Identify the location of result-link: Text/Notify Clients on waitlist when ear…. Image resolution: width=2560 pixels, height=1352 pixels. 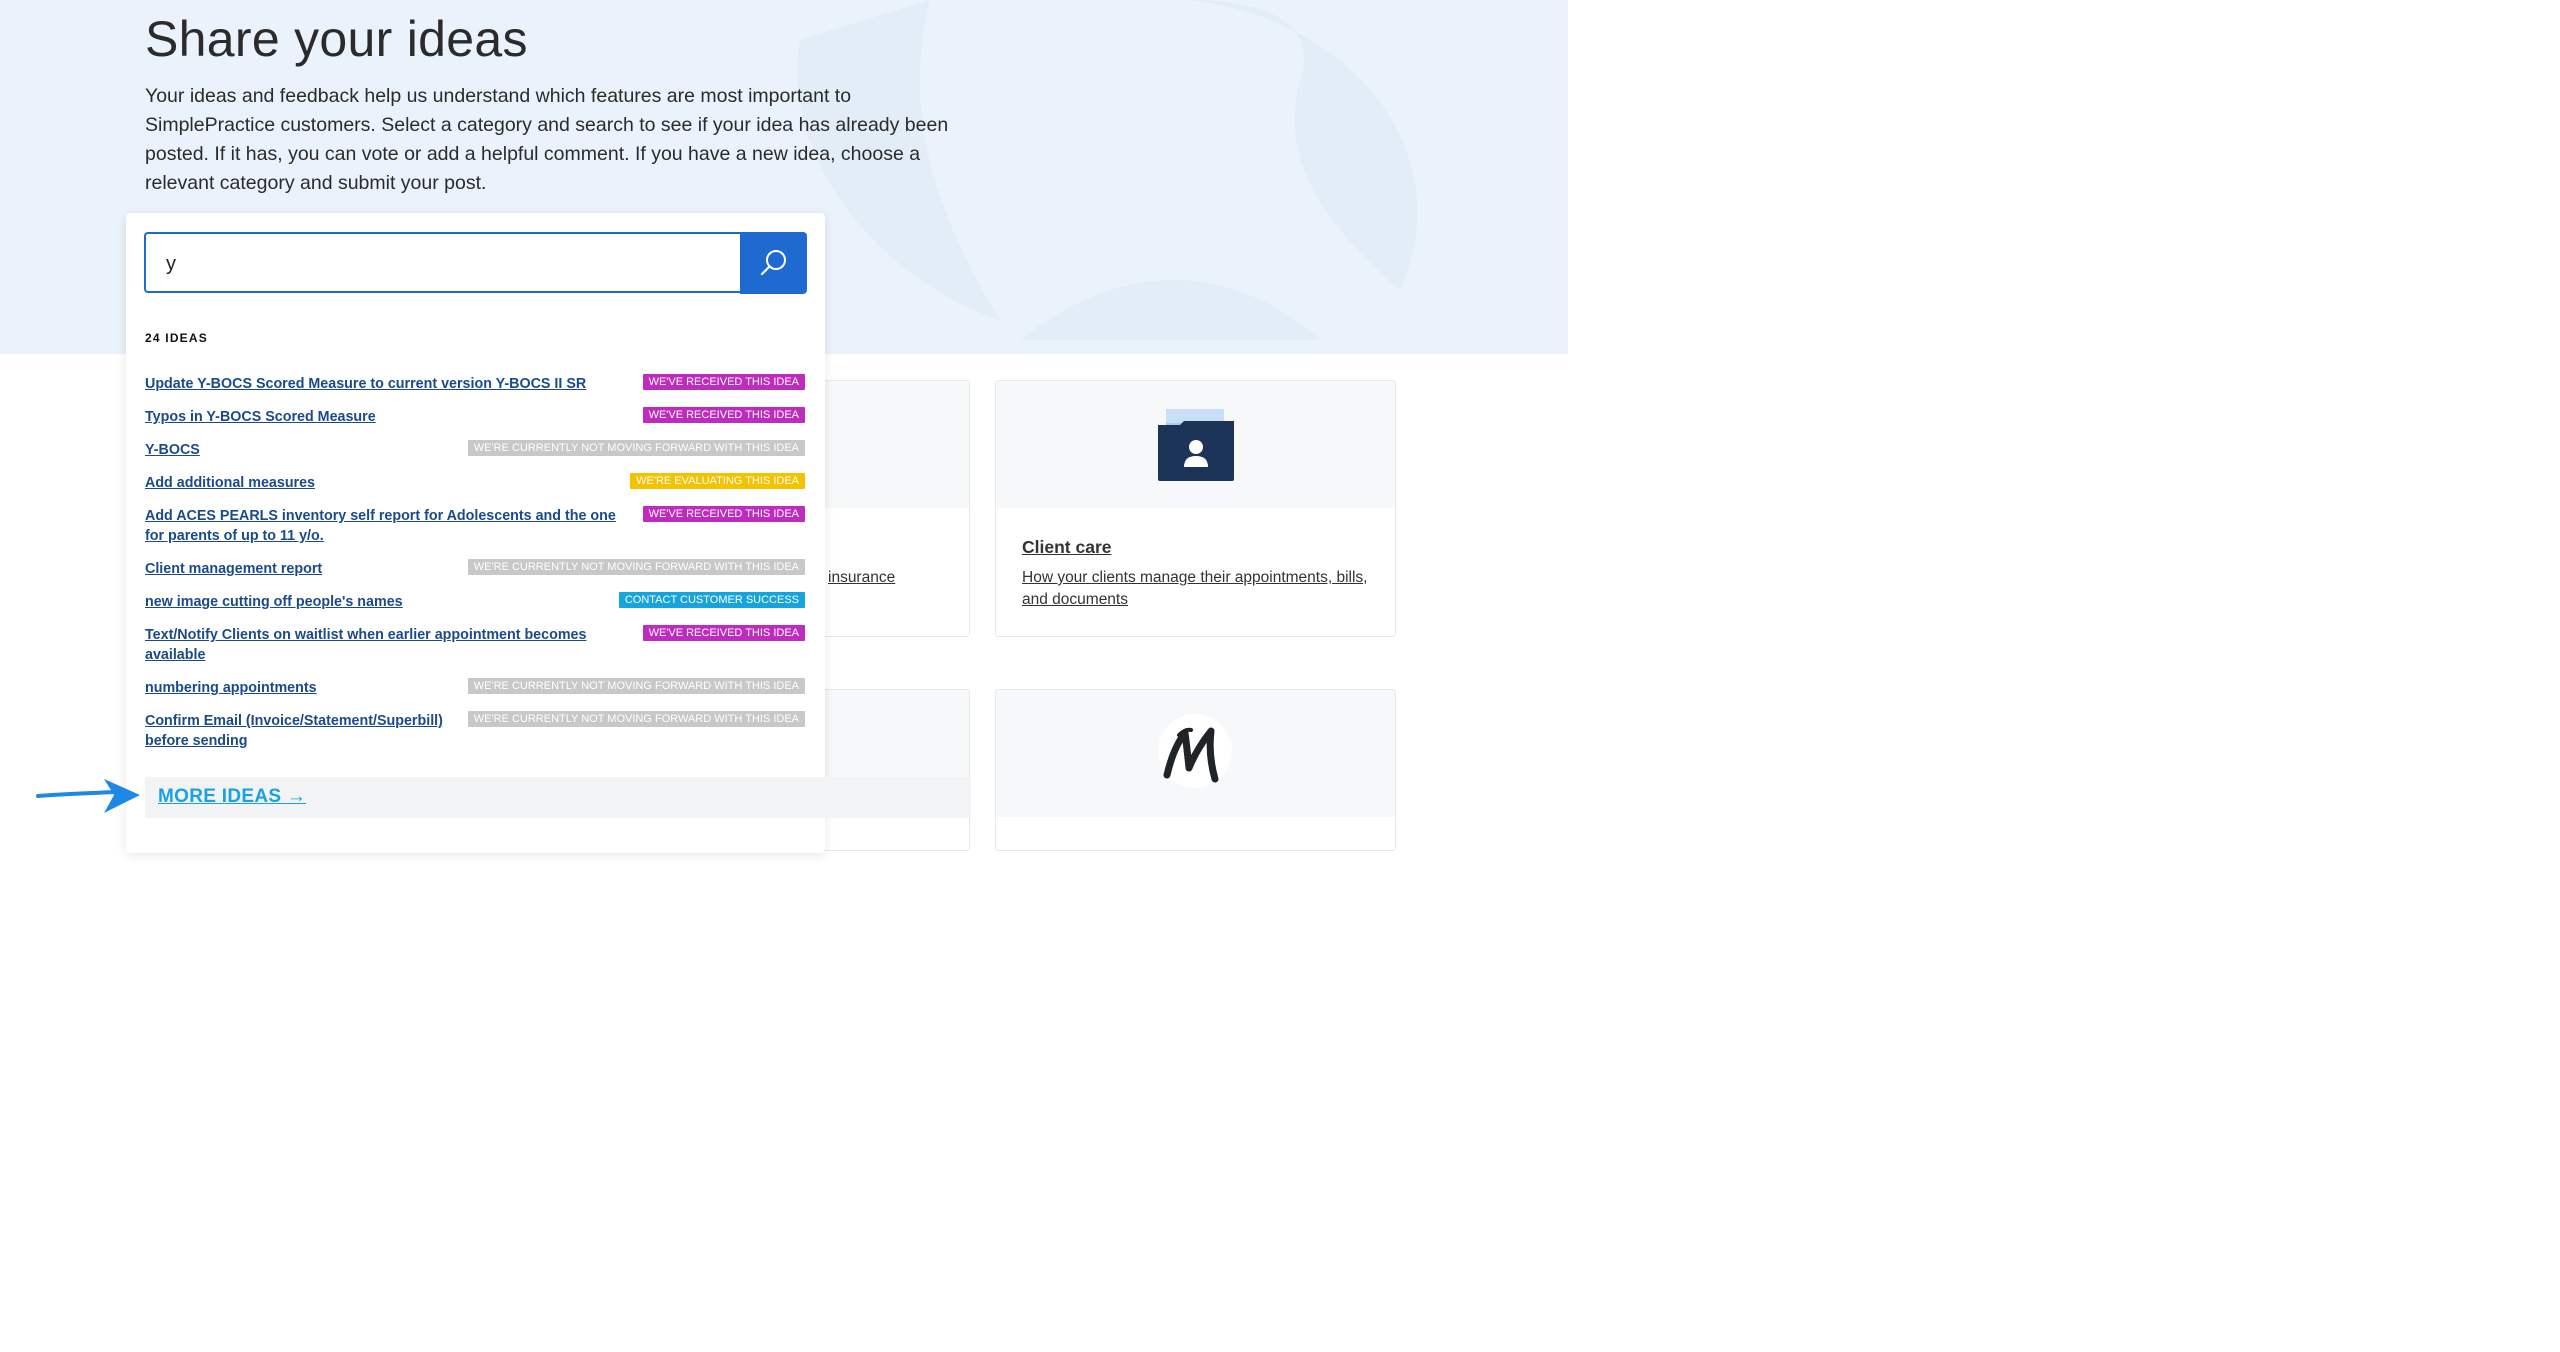
(365, 645).